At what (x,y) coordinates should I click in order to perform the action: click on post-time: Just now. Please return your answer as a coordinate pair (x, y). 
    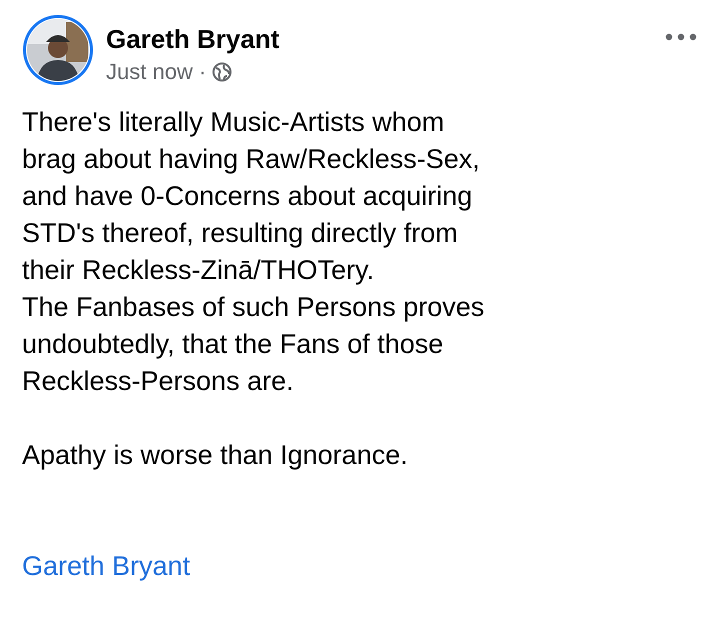
    Looking at the image, I should click on (149, 72).